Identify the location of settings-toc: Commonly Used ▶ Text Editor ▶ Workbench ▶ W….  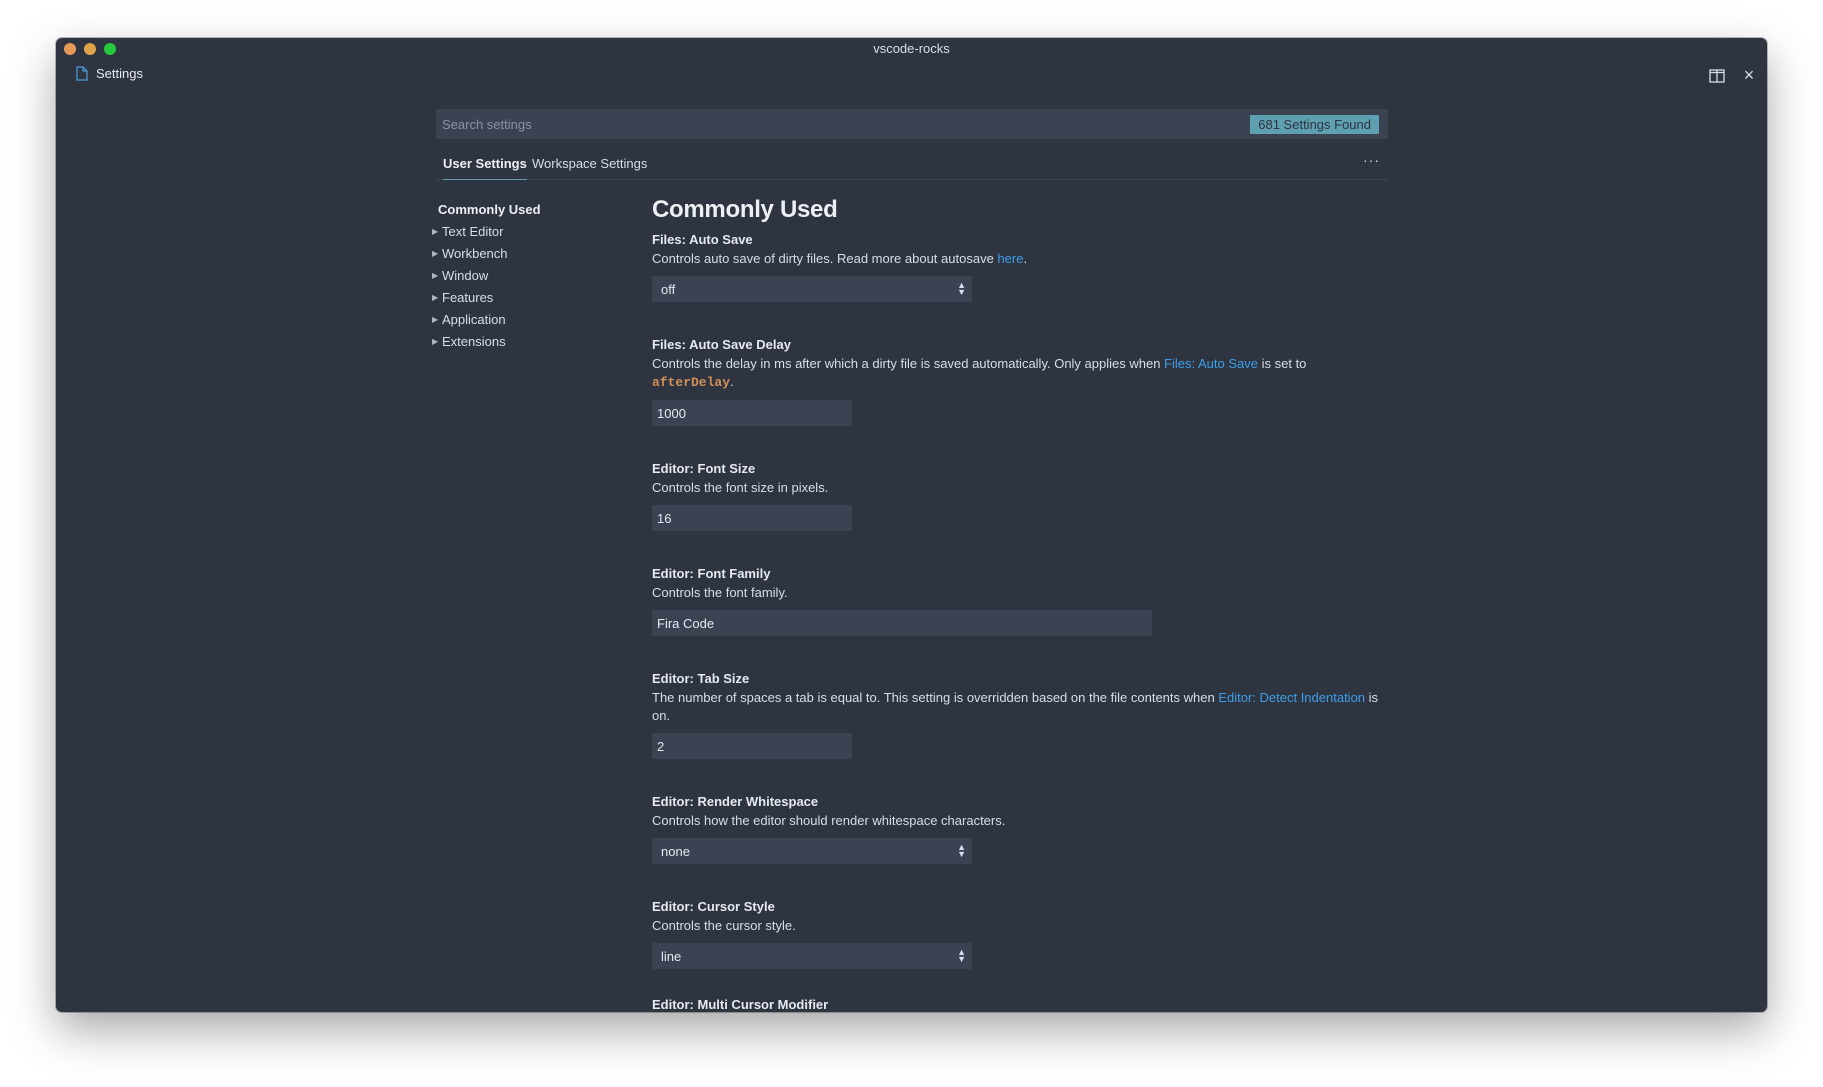
(532, 275).